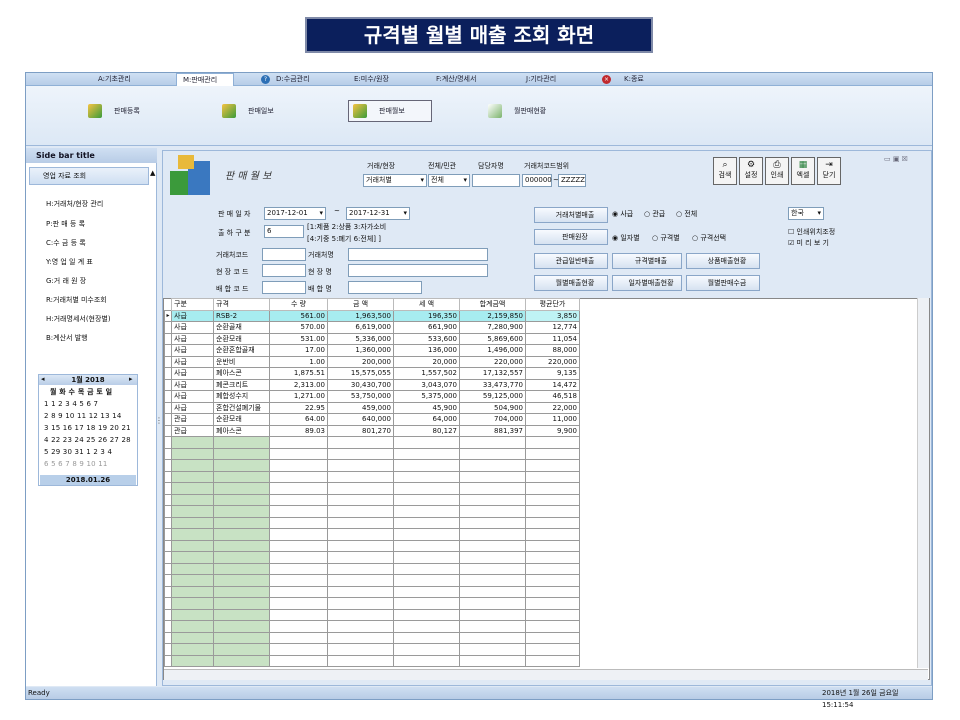  What do you see at coordinates (76, 300) in the screenshot?
I see `sidebar-item-receivables: R:거래처별 미수조회` at bounding box center [76, 300].